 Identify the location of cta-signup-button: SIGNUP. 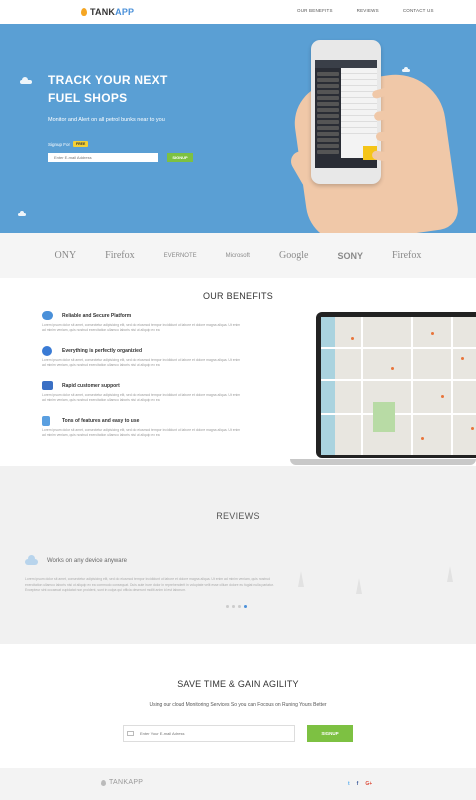
(330, 733).